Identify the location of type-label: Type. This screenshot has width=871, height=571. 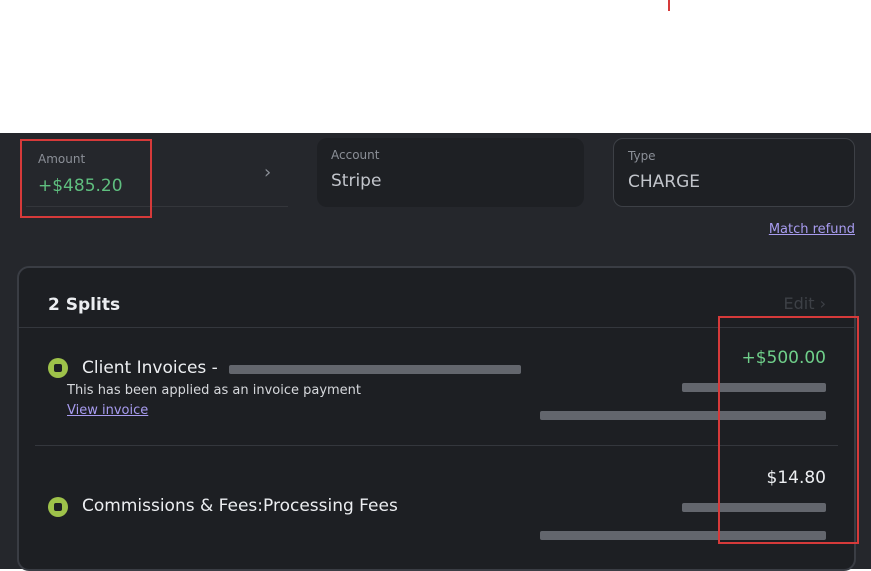
(642, 156).